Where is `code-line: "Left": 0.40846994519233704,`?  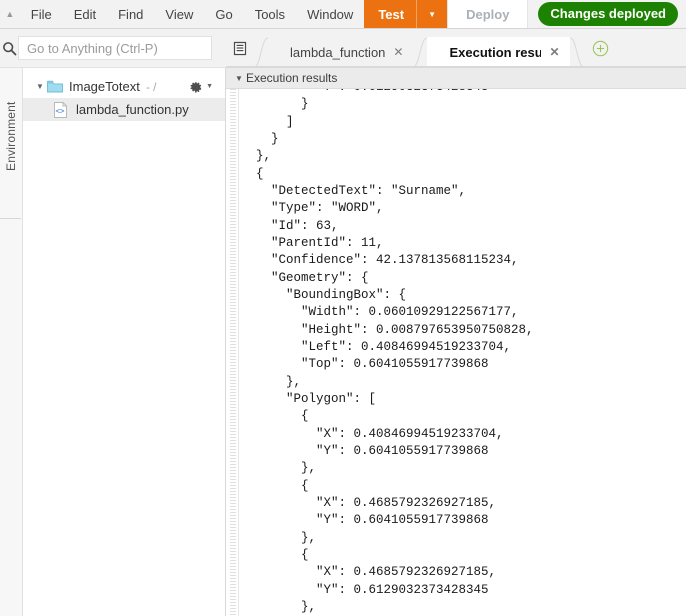 code-line: "Left": 0.40846994519233704, is located at coordinates (376, 346).